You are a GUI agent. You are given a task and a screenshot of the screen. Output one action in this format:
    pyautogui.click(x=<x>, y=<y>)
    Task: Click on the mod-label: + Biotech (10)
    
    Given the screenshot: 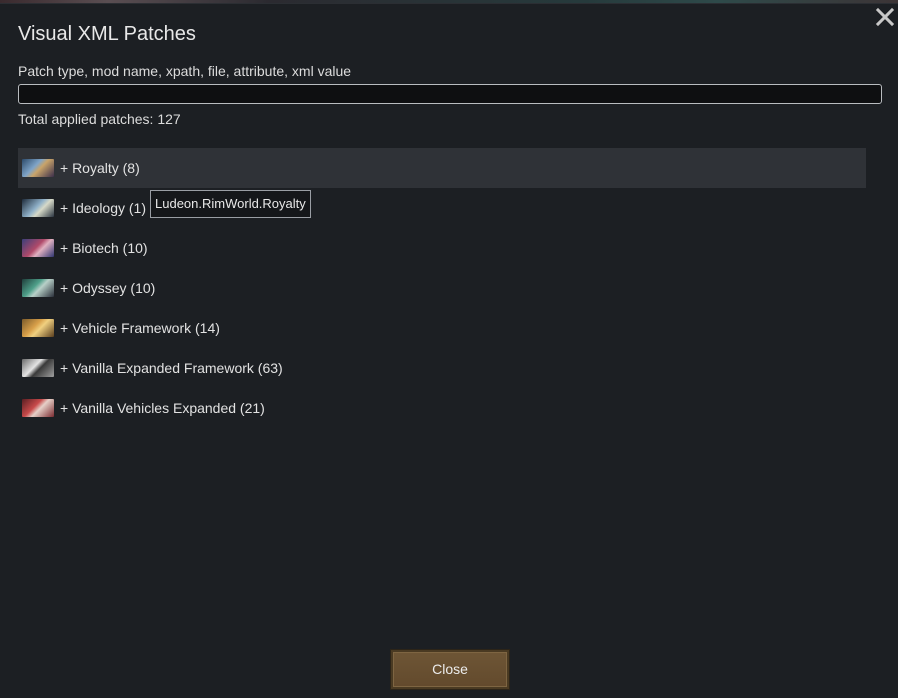 What is the action you would take?
    pyautogui.click(x=104, y=248)
    